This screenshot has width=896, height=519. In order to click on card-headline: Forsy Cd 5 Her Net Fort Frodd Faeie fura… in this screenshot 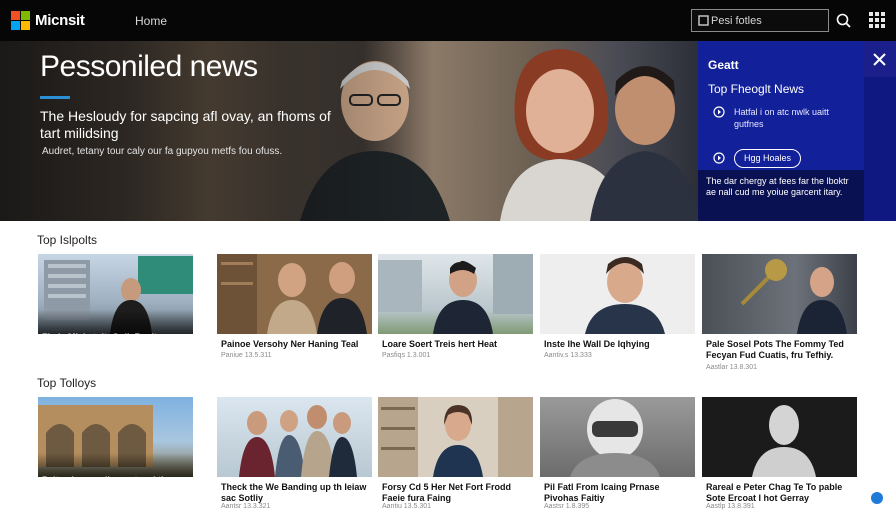, I will do `click(457, 493)`.